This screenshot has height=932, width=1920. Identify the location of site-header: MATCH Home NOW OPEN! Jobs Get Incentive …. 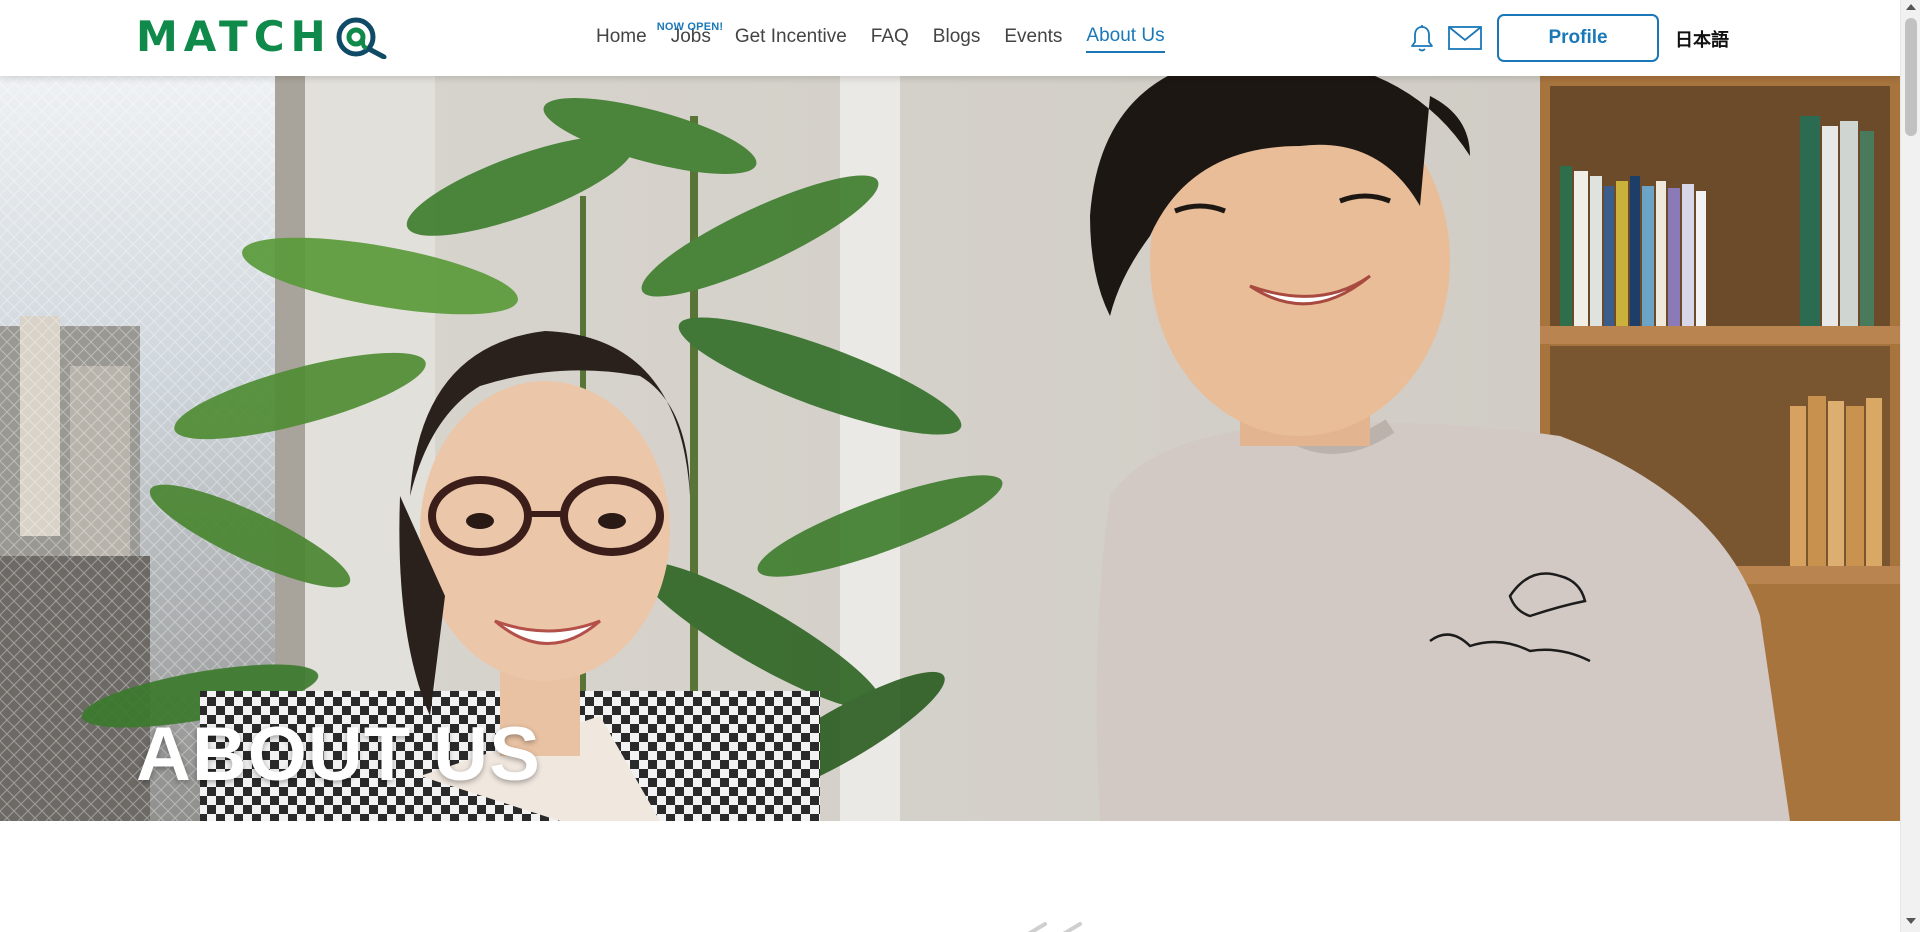
(950, 38).